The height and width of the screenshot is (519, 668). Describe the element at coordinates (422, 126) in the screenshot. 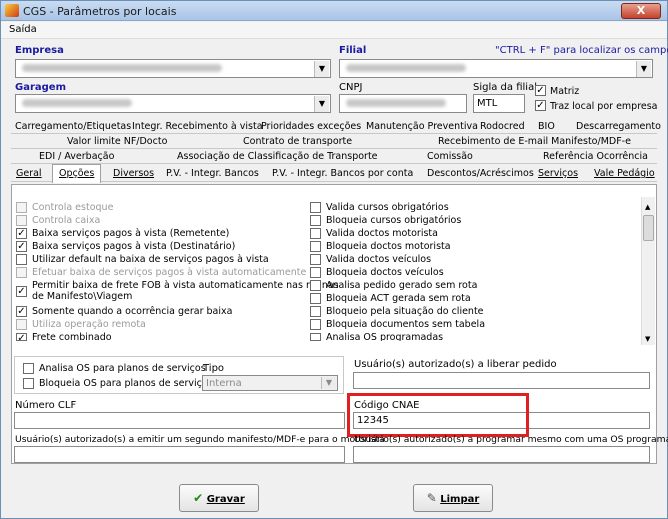

I see `tab-manutencao: Manutenção Preventiva` at that location.